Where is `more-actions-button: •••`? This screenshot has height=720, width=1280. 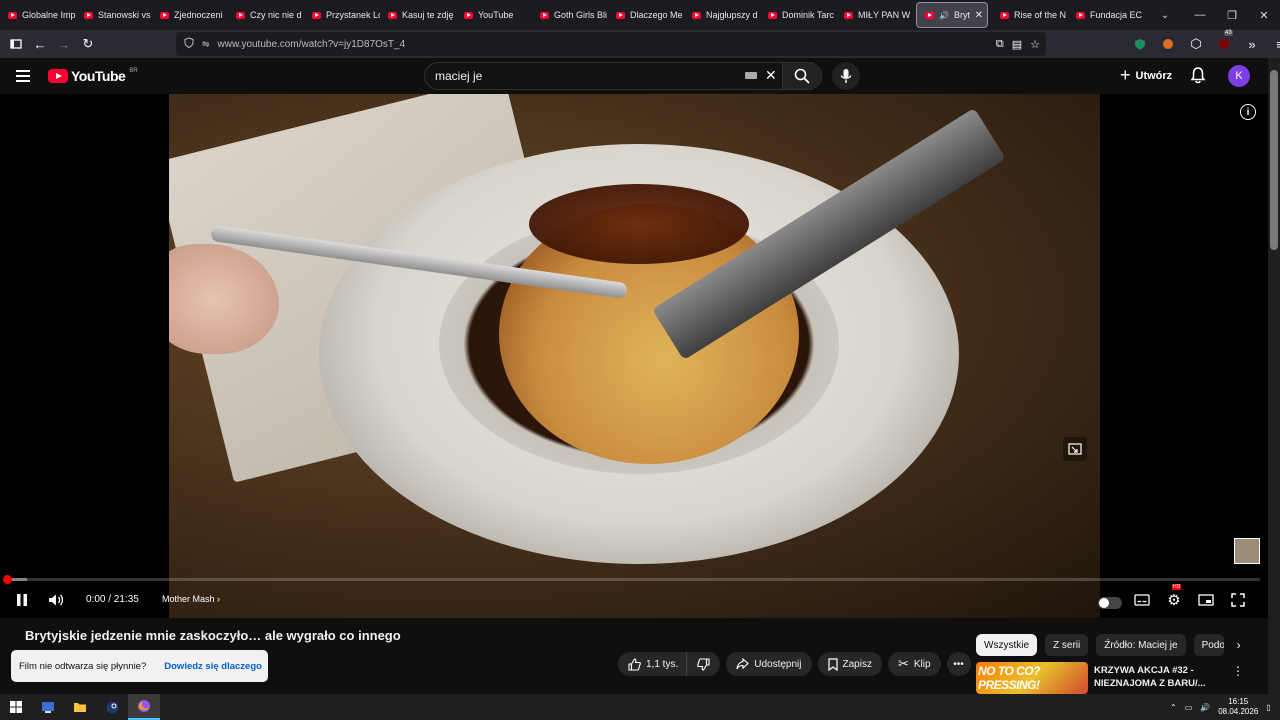
more-actions-button: ••• is located at coordinates (958, 664).